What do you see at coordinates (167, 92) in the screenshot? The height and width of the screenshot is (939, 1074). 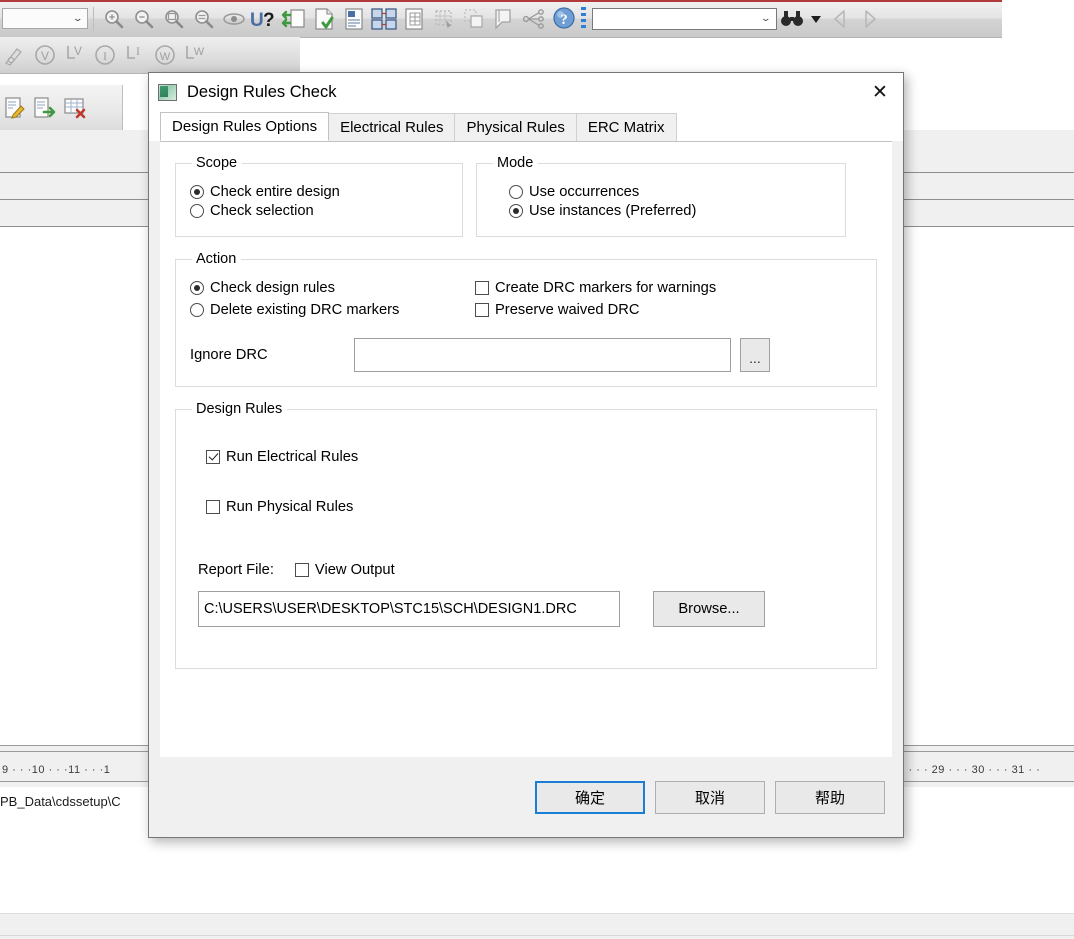 I see `design-rules-check-icon` at bounding box center [167, 92].